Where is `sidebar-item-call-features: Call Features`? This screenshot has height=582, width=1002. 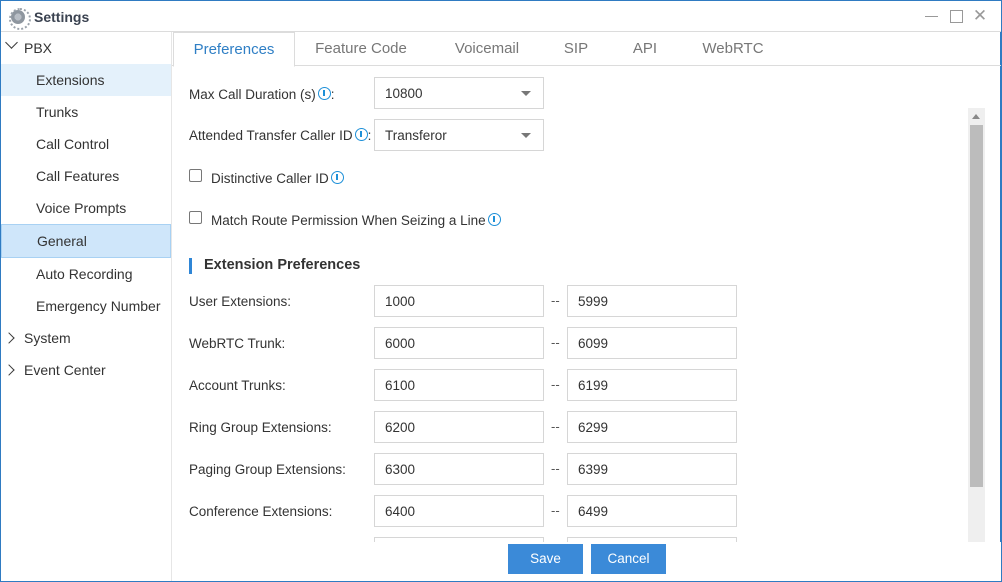 sidebar-item-call-features: Call Features is located at coordinates (86, 176).